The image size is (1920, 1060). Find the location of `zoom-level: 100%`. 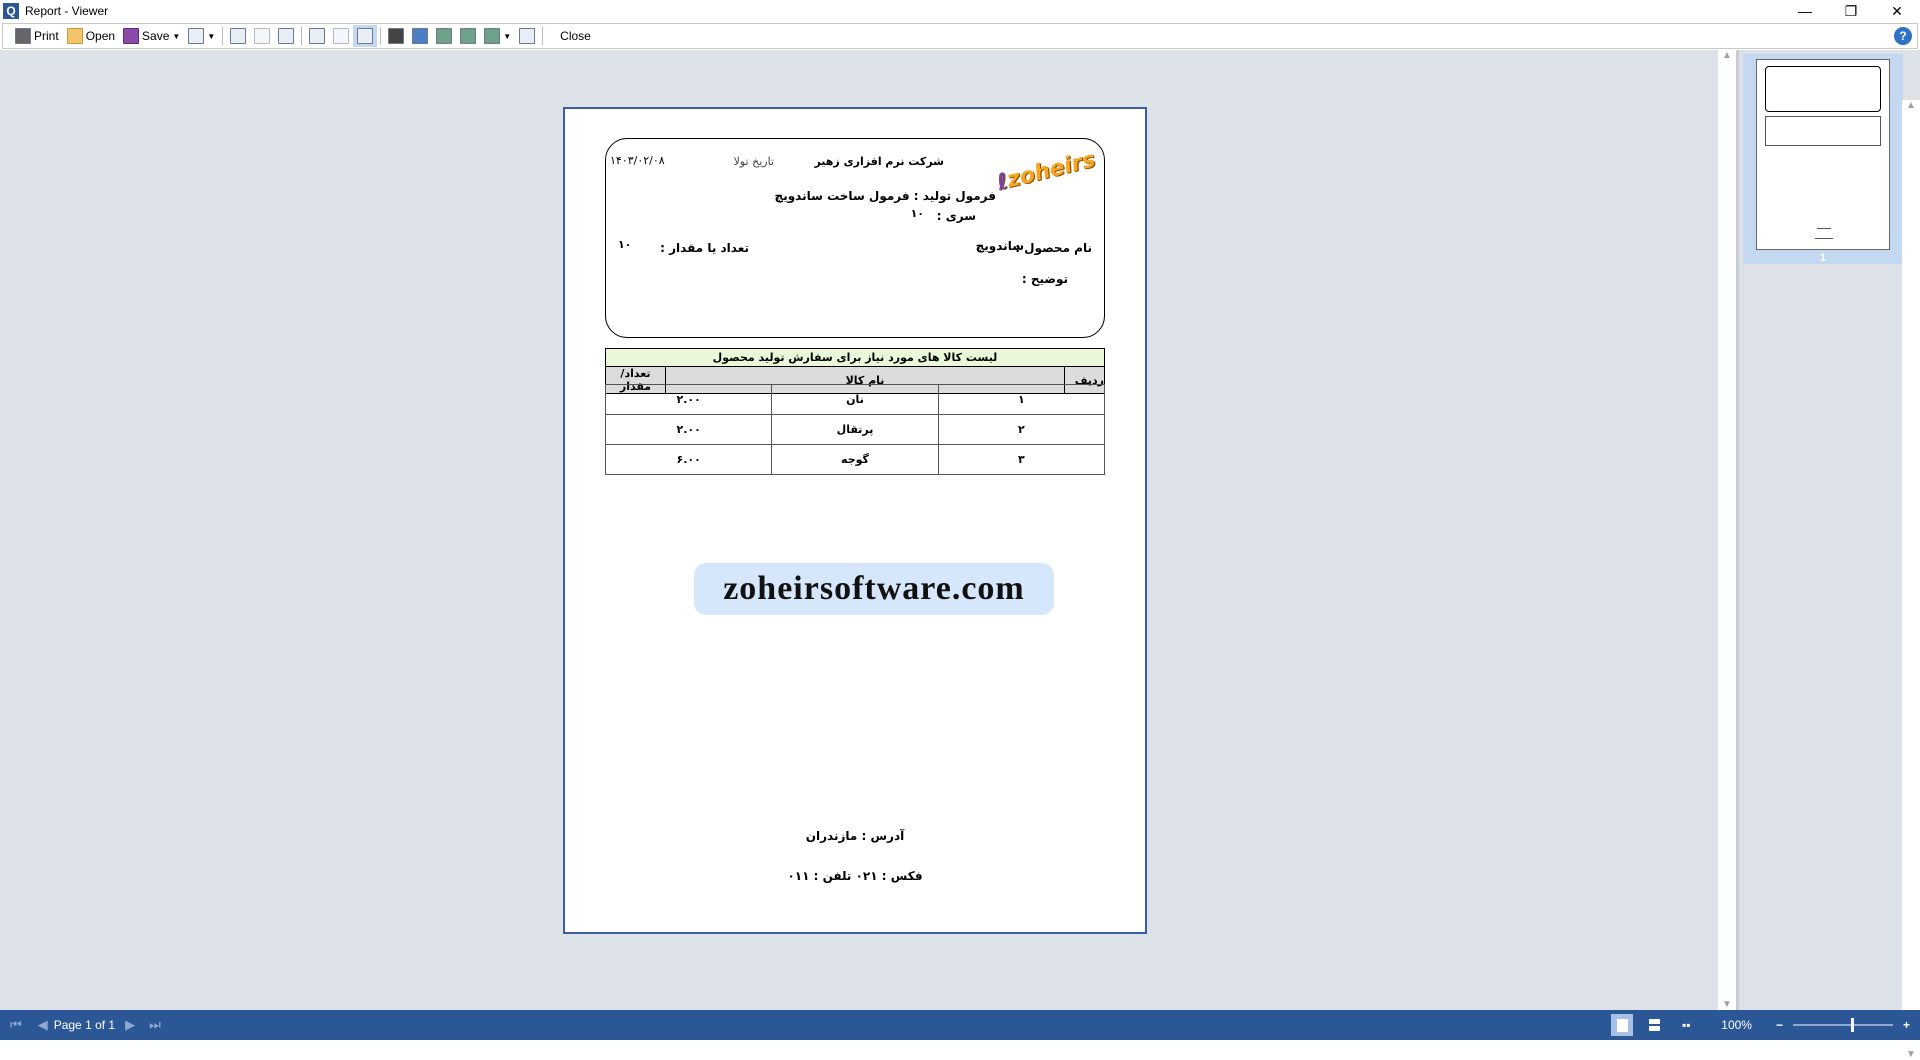

zoom-level: 100% is located at coordinates (1736, 1025).